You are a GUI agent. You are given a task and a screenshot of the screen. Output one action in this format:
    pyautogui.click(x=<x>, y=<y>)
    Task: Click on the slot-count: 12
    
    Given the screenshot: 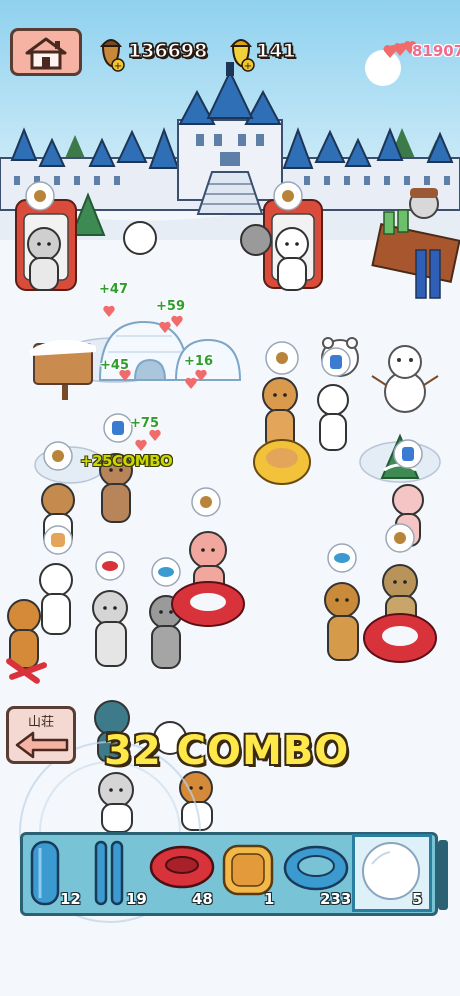 What is the action you would take?
    pyautogui.click(x=70, y=899)
    